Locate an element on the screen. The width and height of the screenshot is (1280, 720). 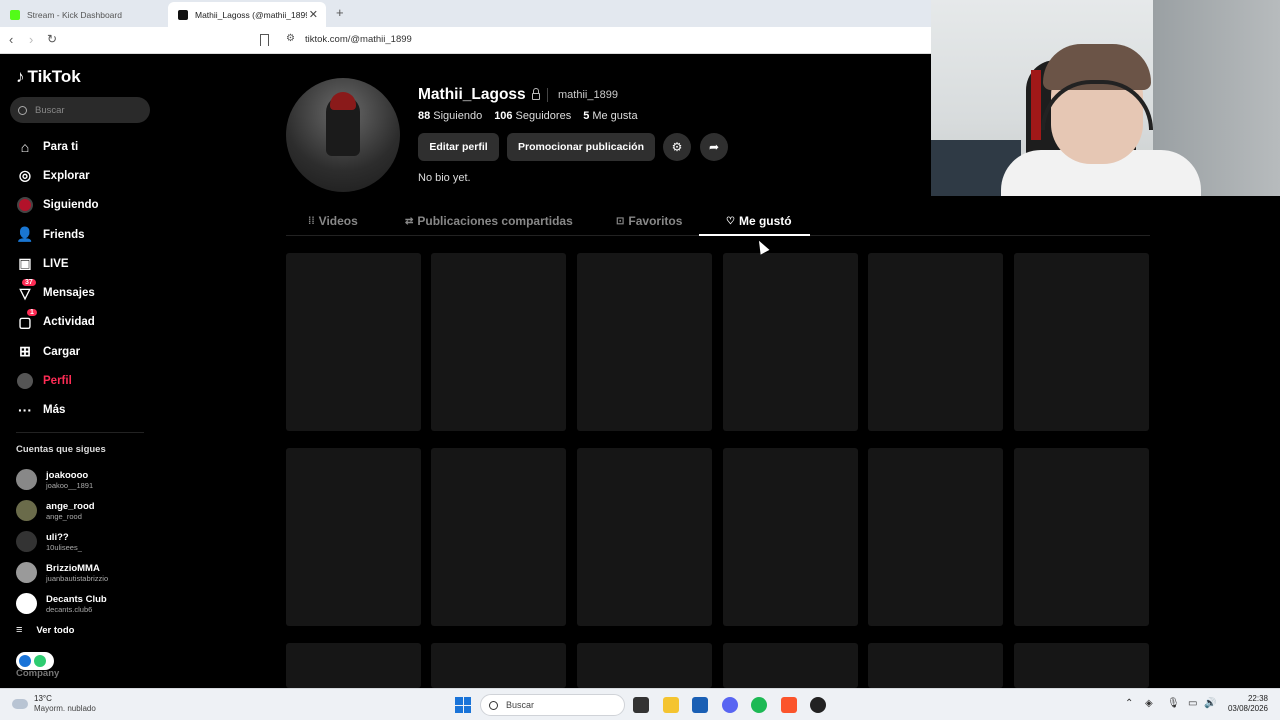
sidebar-item-label: Actividad is located at coordinates (69, 322).